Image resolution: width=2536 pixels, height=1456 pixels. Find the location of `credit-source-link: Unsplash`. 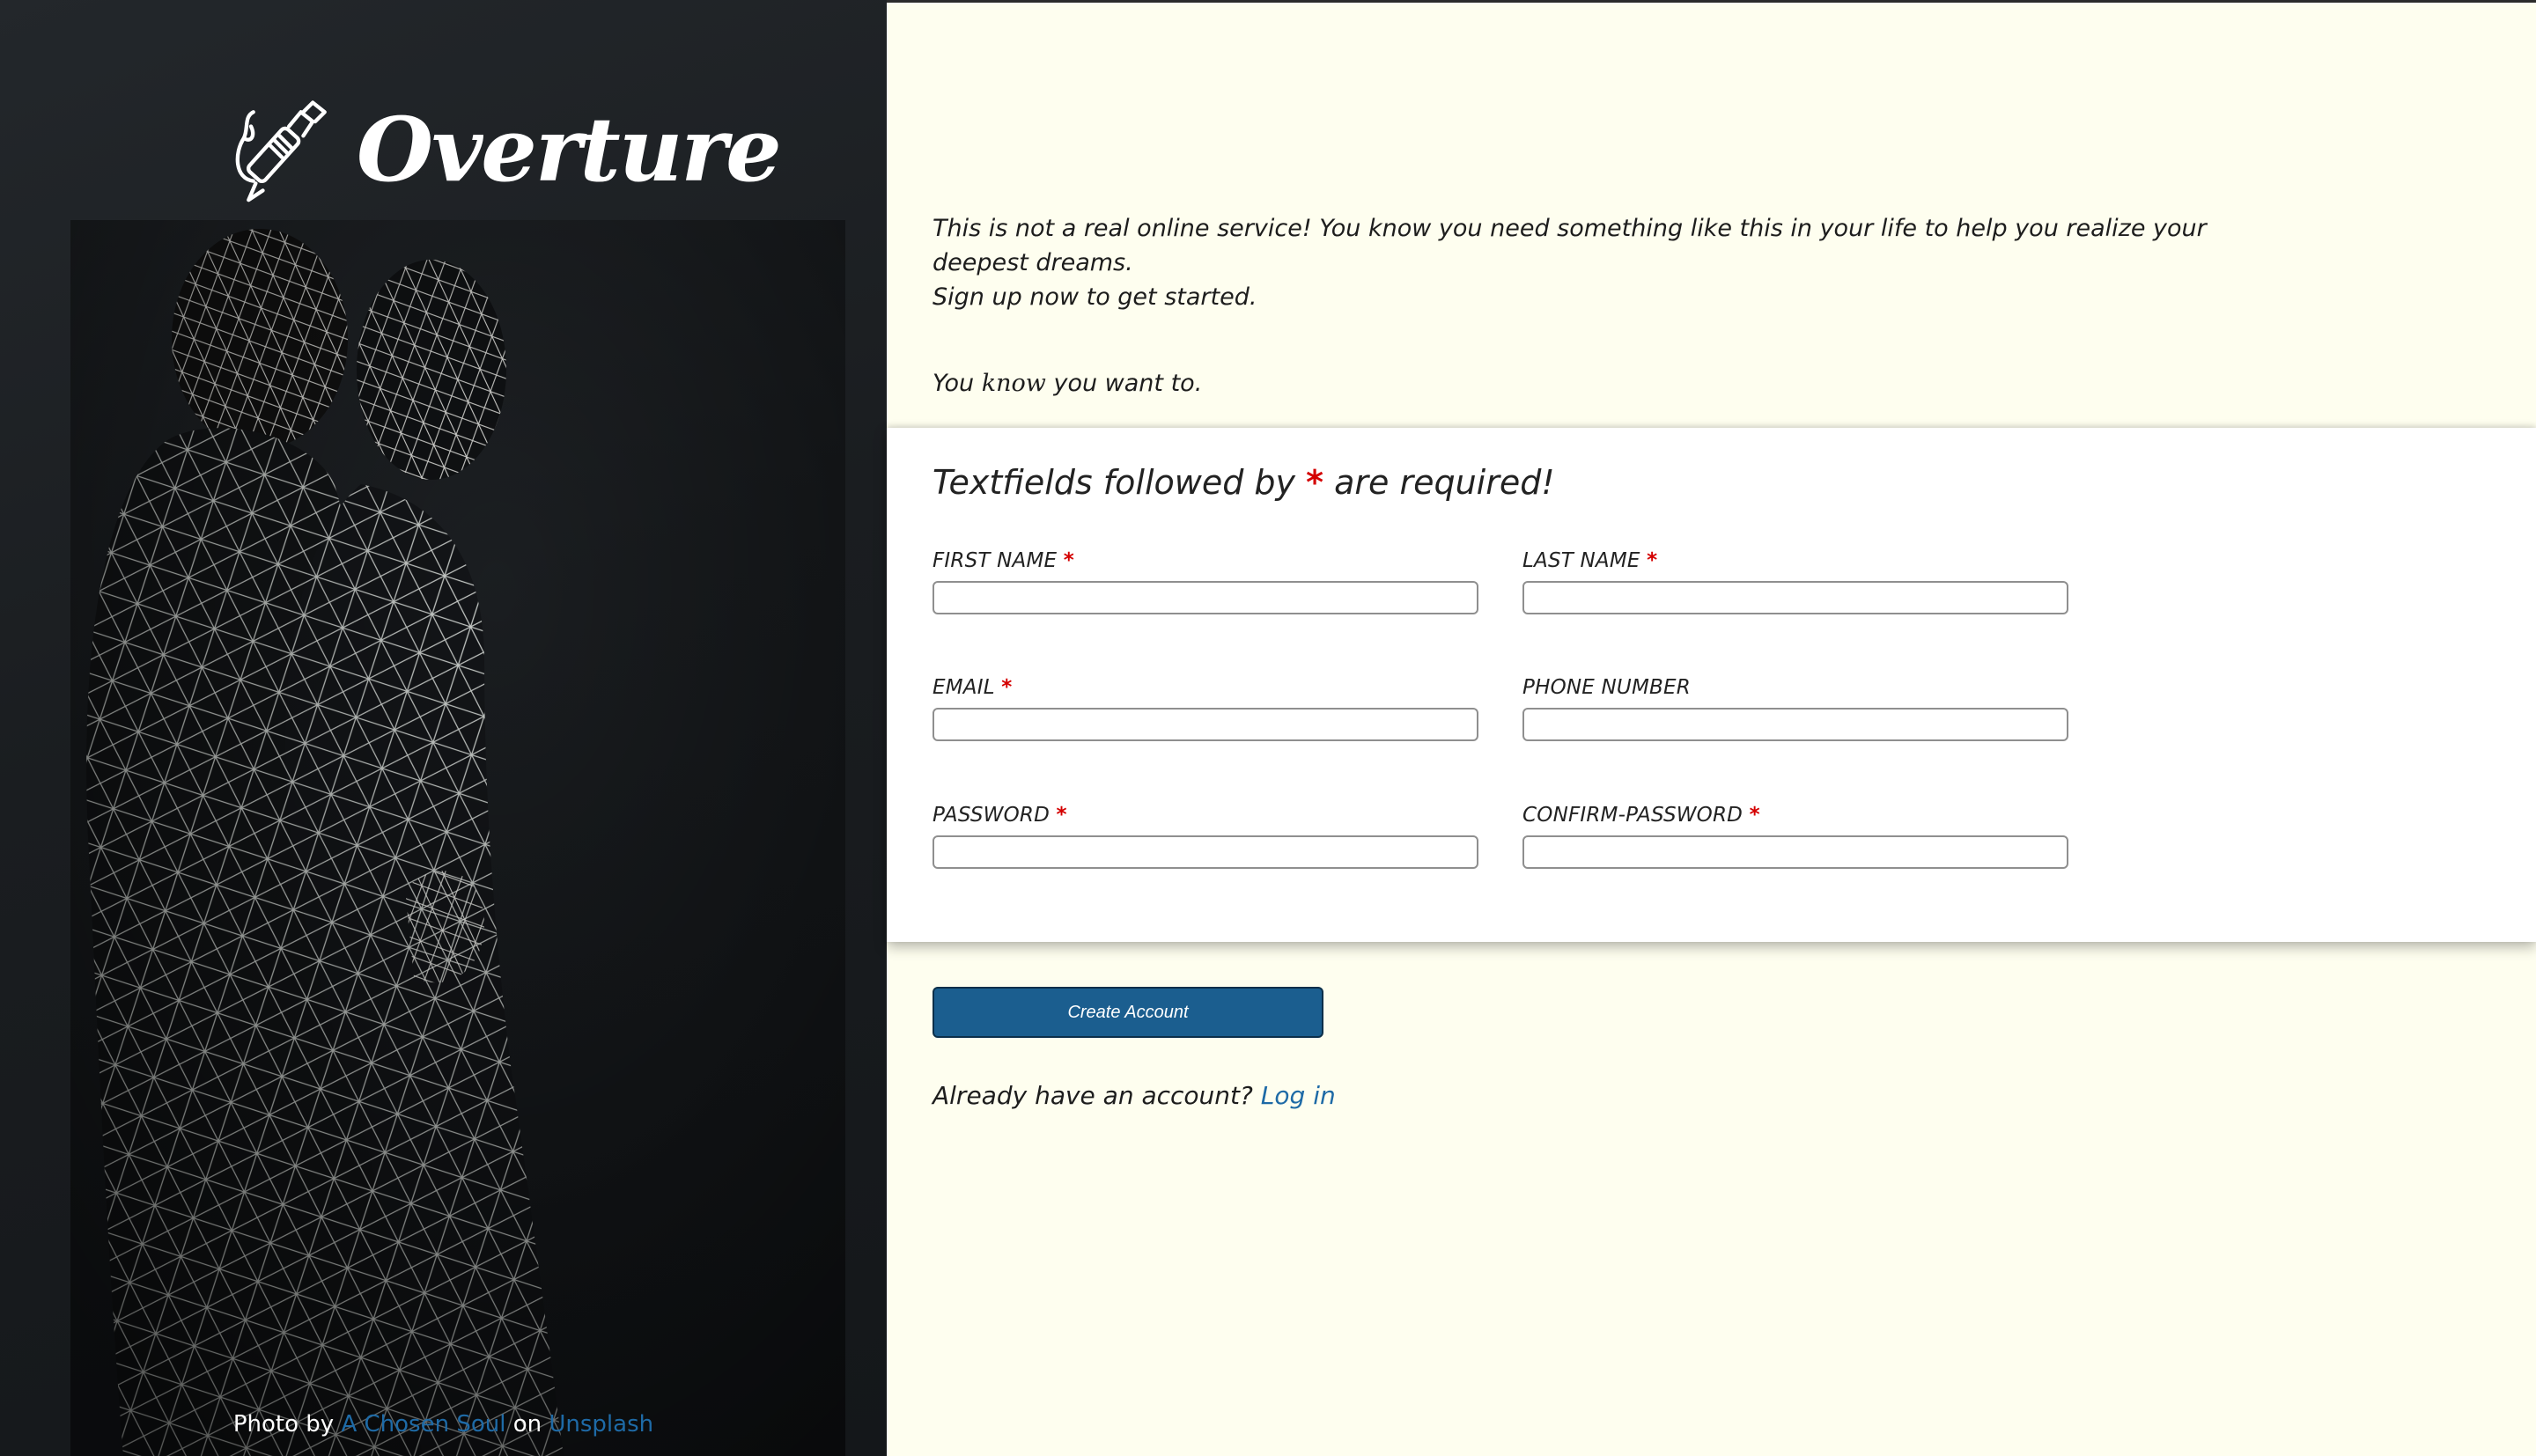

credit-source-link: Unsplash is located at coordinates (601, 1425).